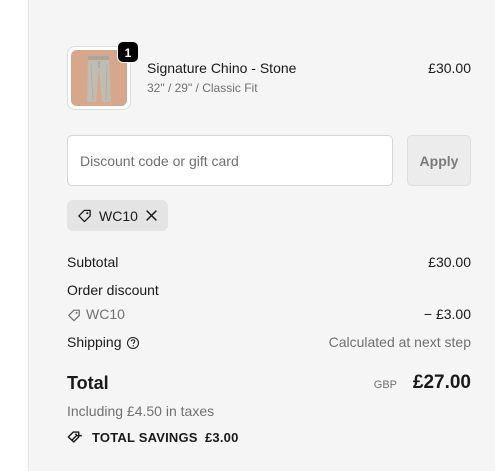 This screenshot has width=495, height=471. Describe the element at coordinates (14, 235) in the screenshot. I see `main-content-edge` at that location.